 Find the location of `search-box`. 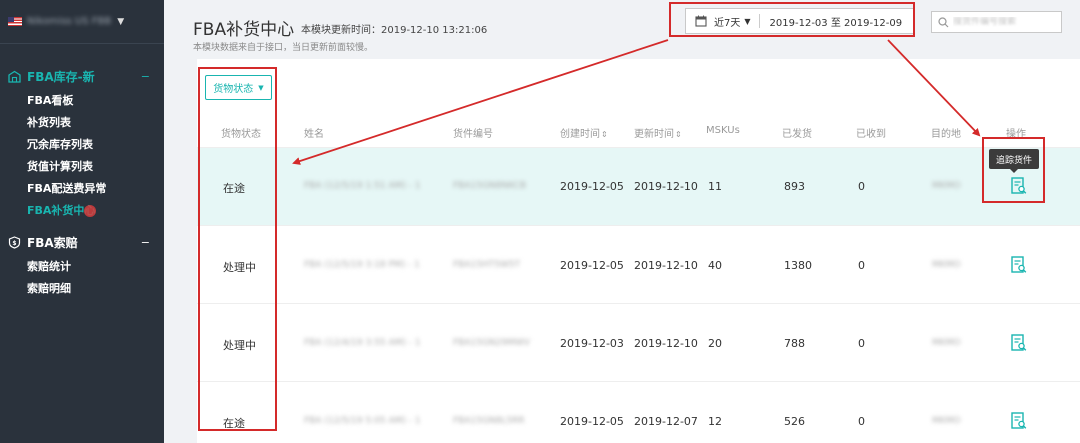

search-box is located at coordinates (996, 22).